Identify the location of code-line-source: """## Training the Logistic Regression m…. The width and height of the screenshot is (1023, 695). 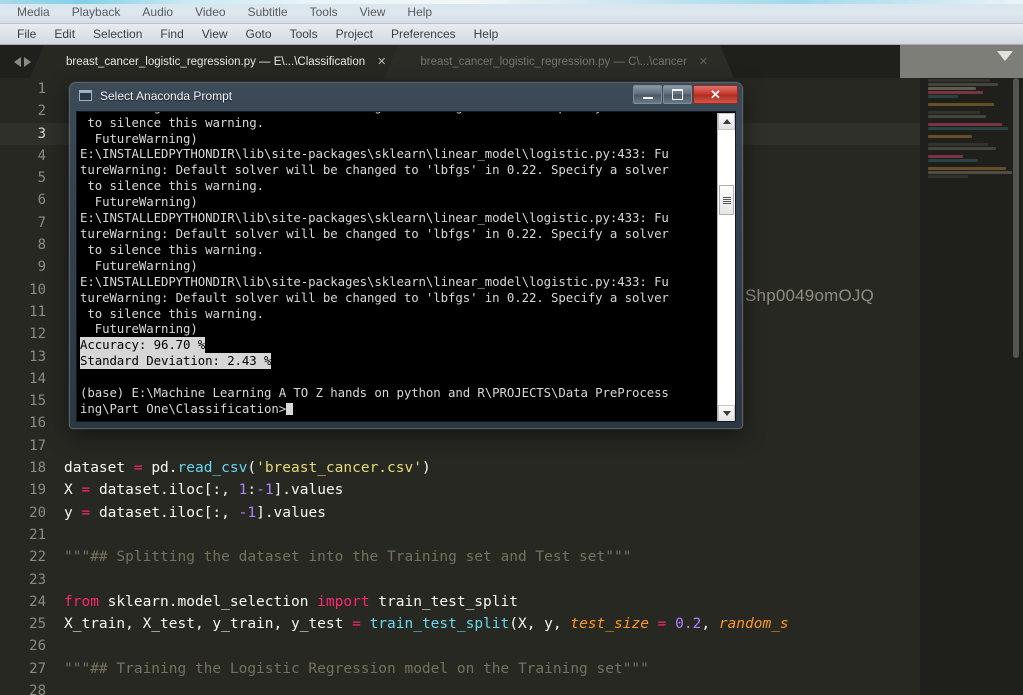
(352, 669).